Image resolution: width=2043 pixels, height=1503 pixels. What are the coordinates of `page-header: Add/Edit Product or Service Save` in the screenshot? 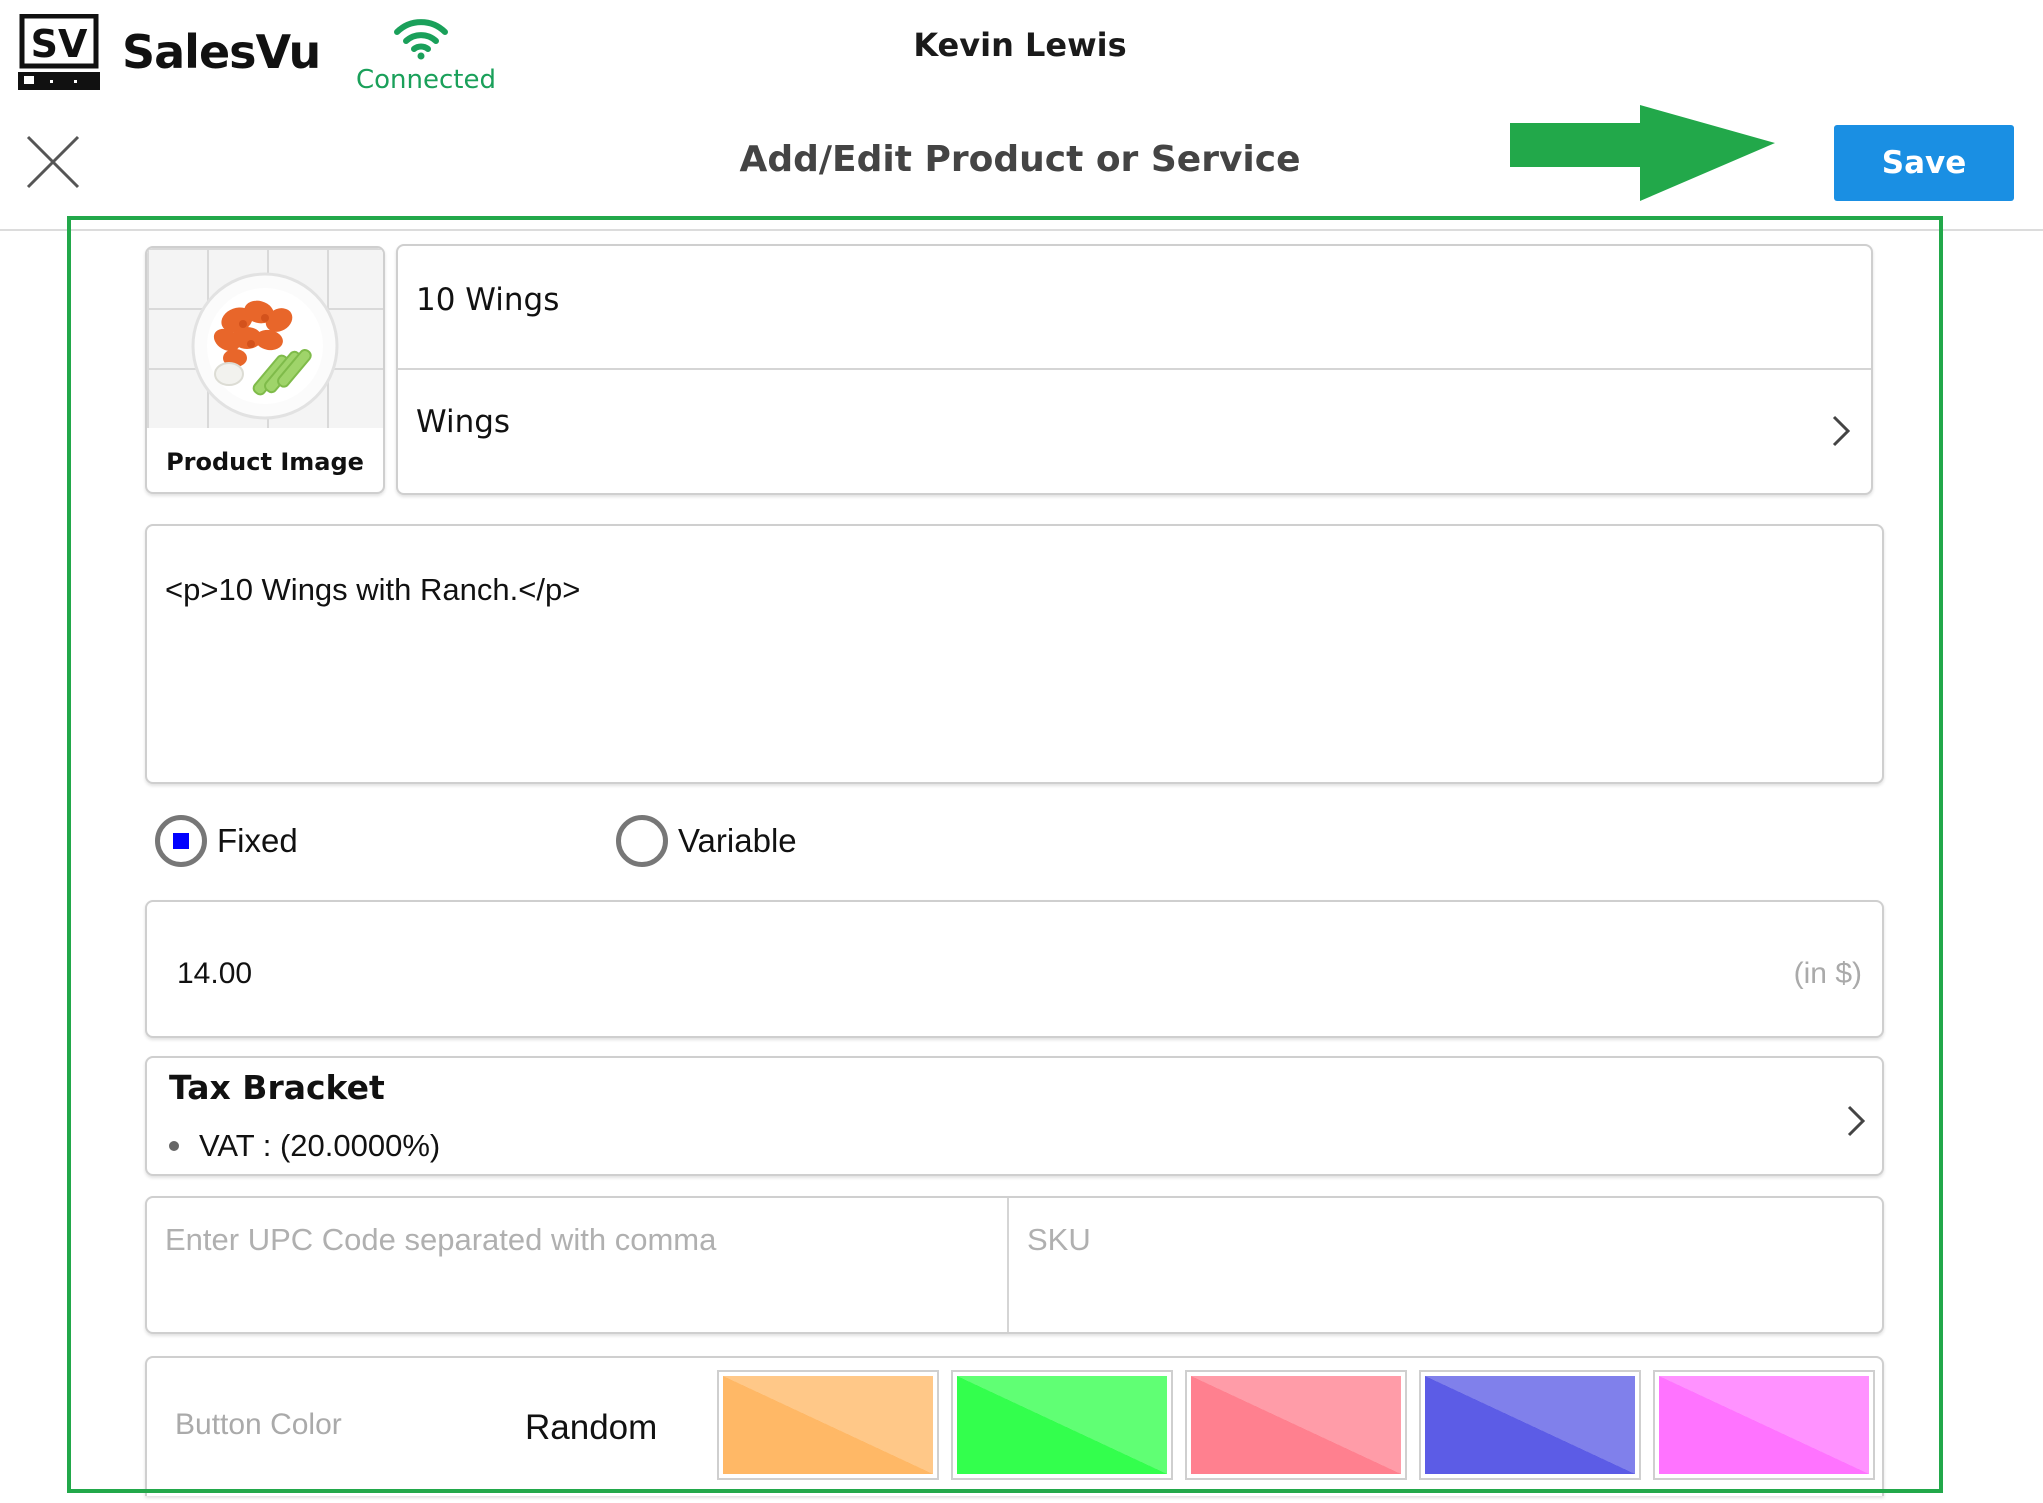 It's located at (1021, 168).